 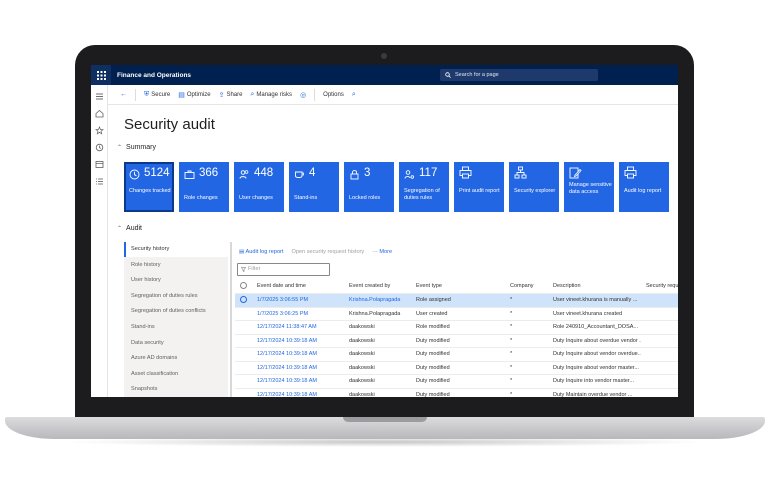 What do you see at coordinates (299, 287) in the screenshot?
I see `column-header: Event date and time` at bounding box center [299, 287].